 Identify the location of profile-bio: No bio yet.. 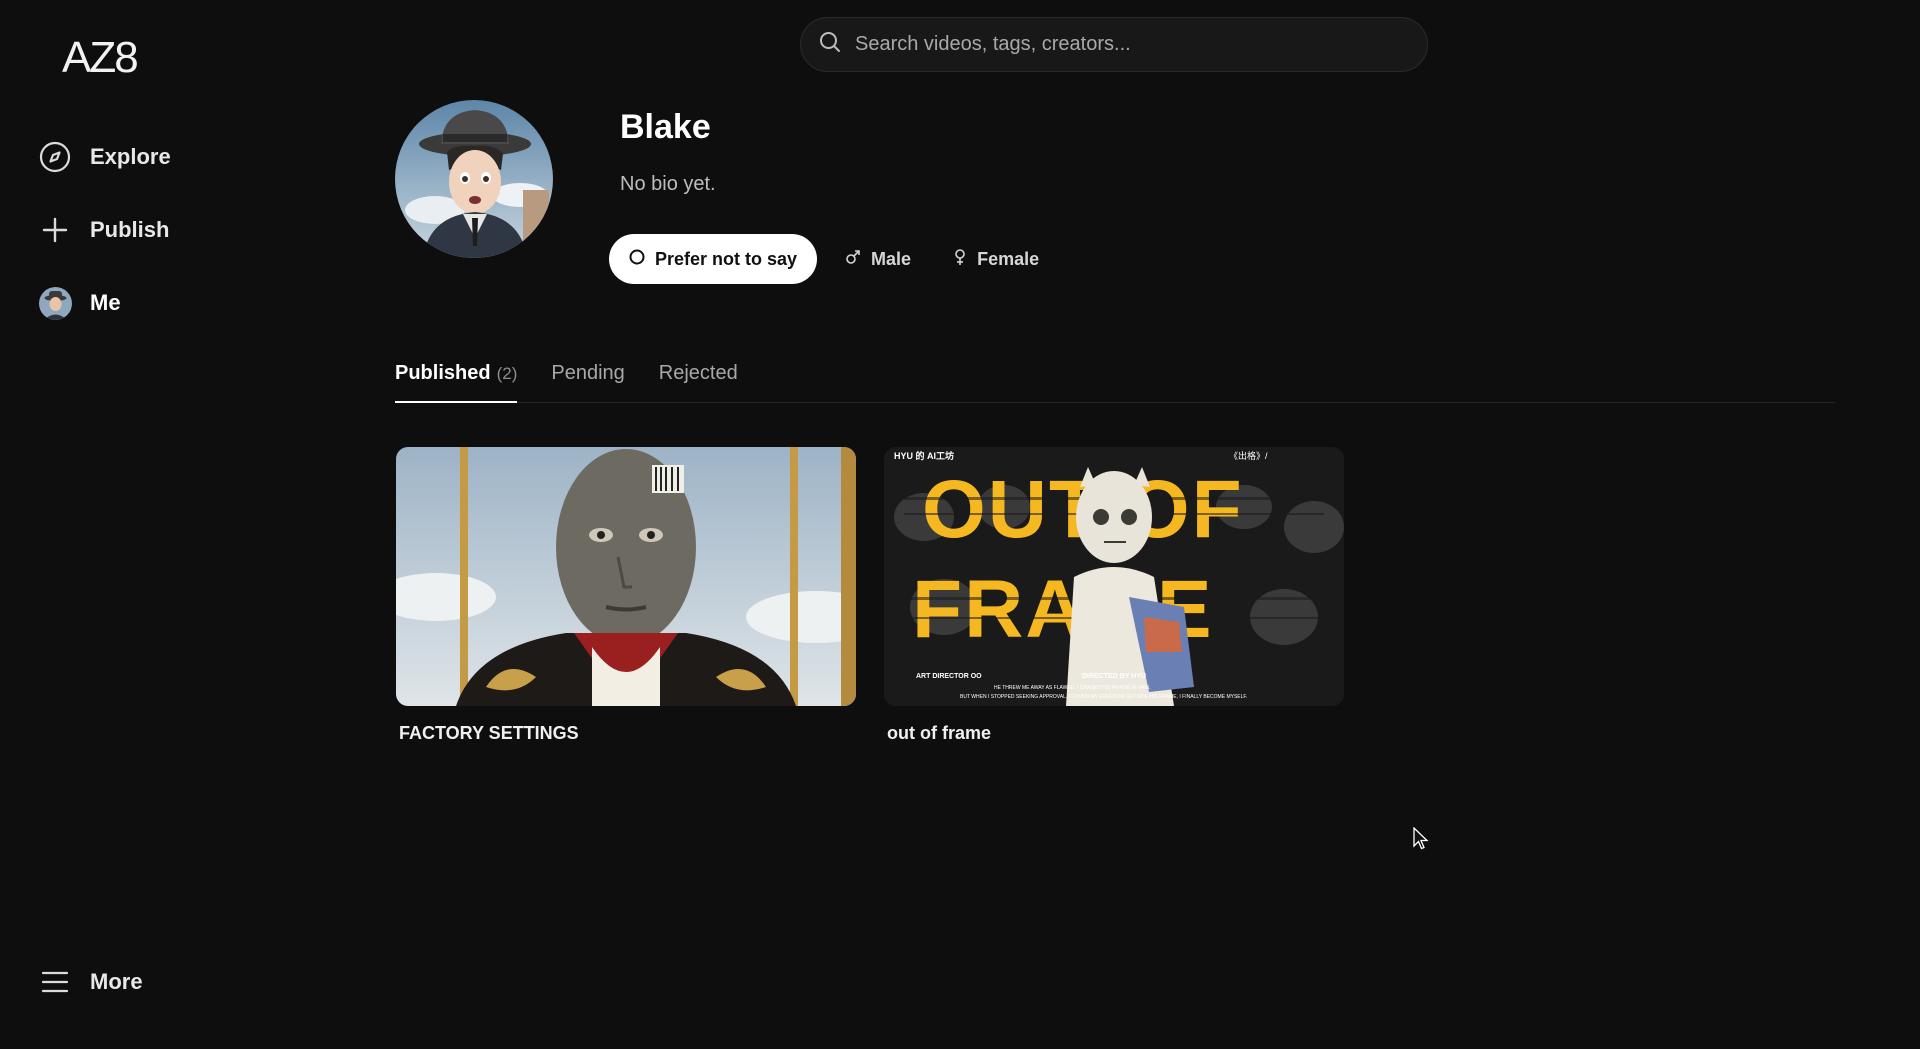
(668, 184).